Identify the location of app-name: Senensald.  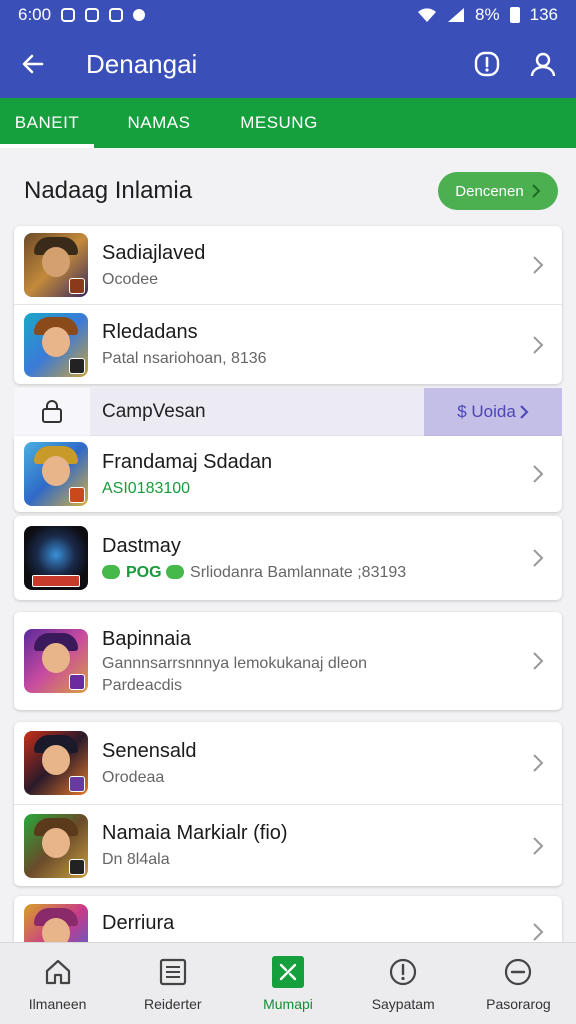
(149, 750).